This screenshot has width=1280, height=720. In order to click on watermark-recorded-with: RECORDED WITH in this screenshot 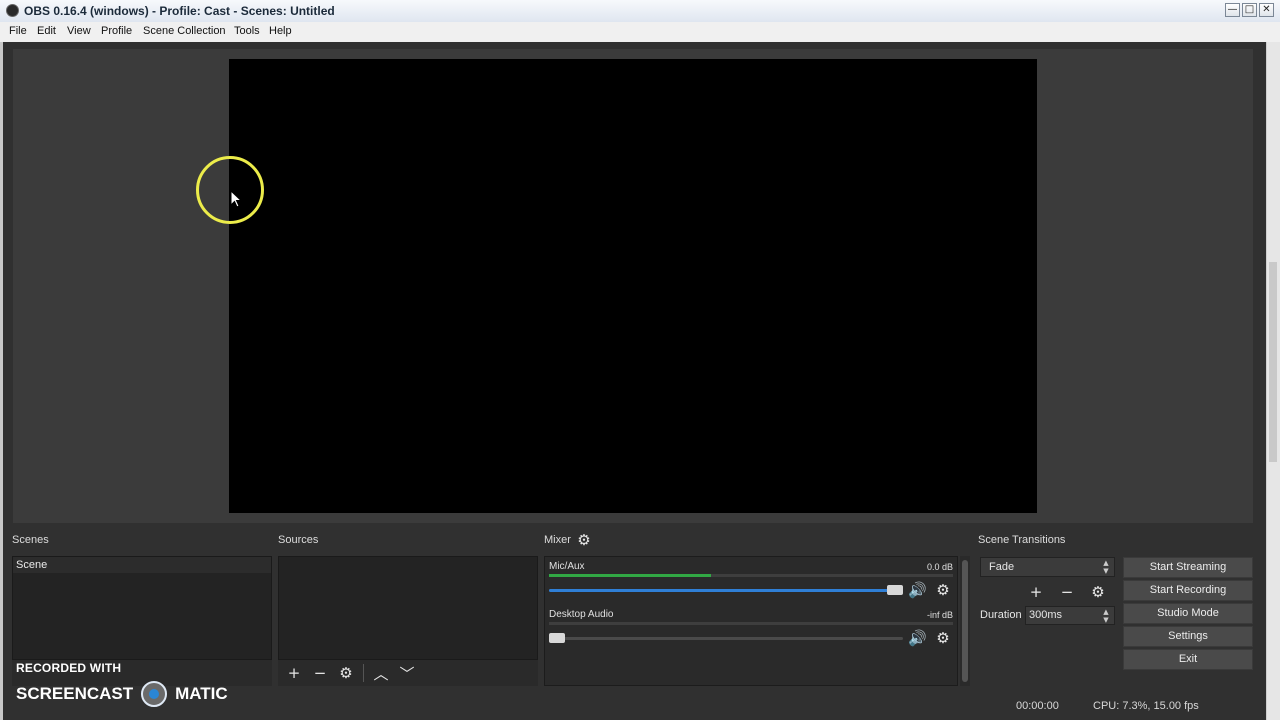, I will do `click(69, 668)`.